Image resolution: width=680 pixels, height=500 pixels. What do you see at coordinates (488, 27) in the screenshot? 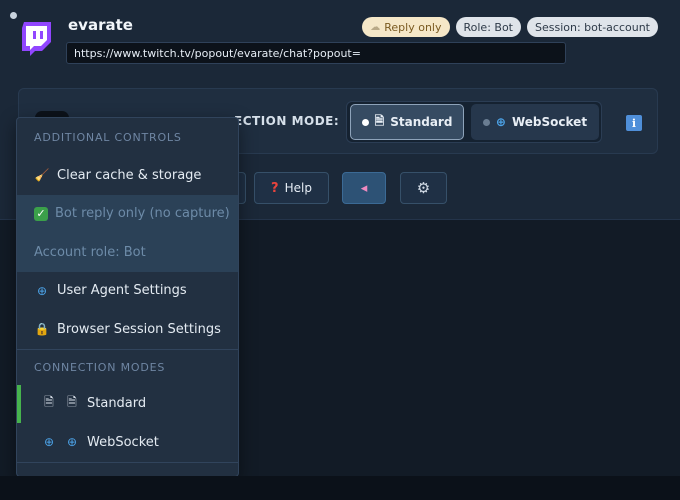
I see `role-badge: Role: Bot` at bounding box center [488, 27].